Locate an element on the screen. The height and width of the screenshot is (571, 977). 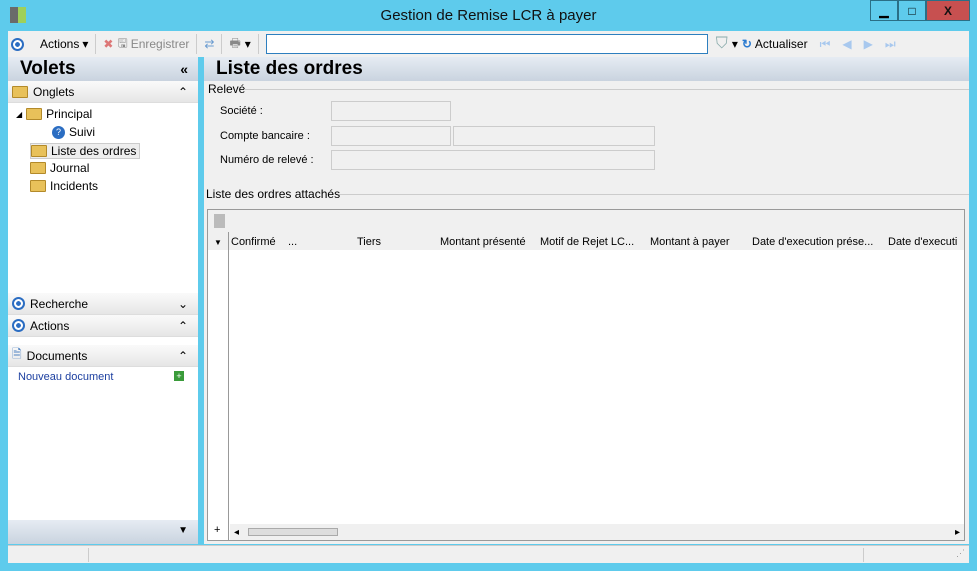
minimize-button: ▁ is located at coordinates (884, 10).